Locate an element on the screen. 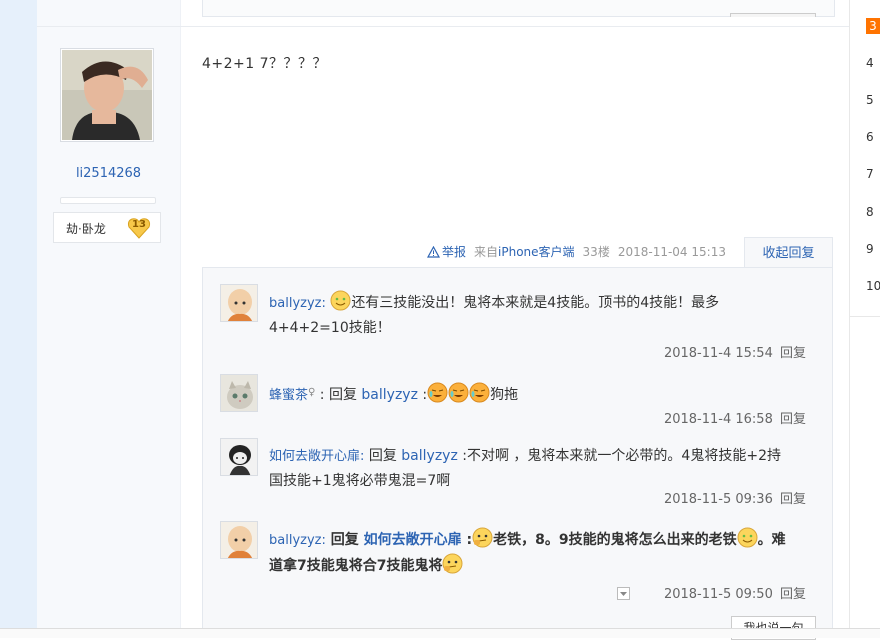 This screenshot has height=640, width=880. client-link: iPhone客户端 is located at coordinates (536, 252).